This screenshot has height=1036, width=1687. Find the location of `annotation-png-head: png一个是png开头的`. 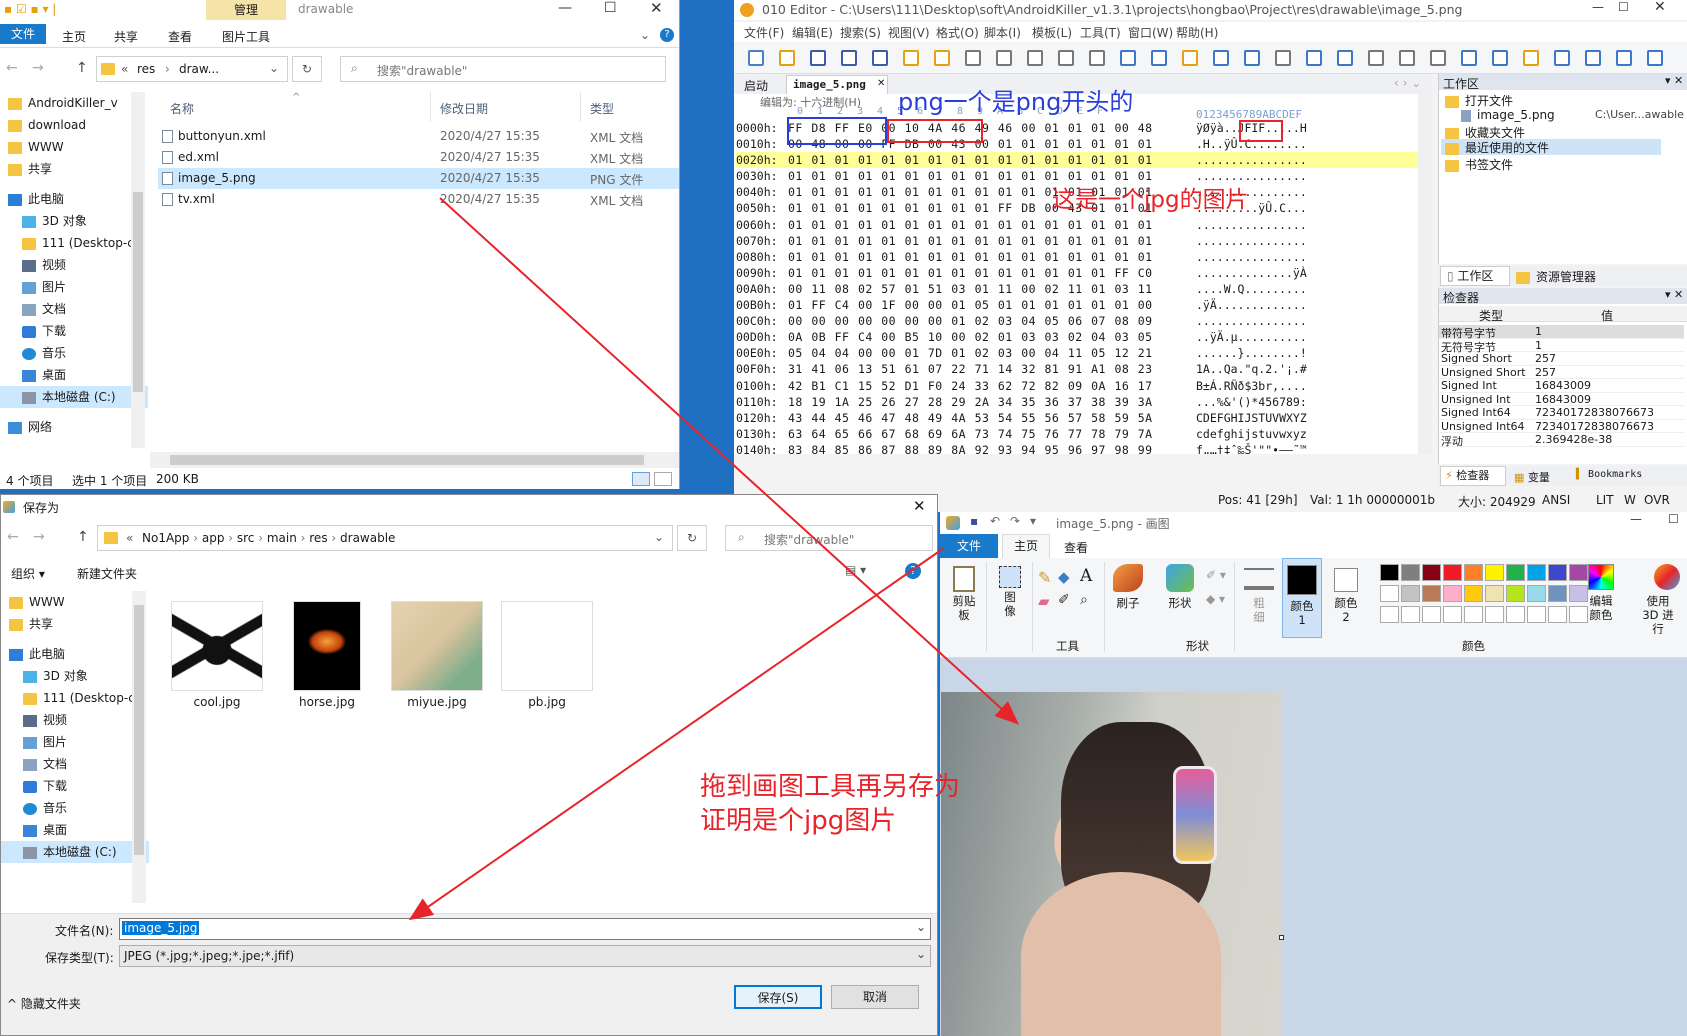

annotation-png-head: png一个是png开头的 is located at coordinates (1016, 102).